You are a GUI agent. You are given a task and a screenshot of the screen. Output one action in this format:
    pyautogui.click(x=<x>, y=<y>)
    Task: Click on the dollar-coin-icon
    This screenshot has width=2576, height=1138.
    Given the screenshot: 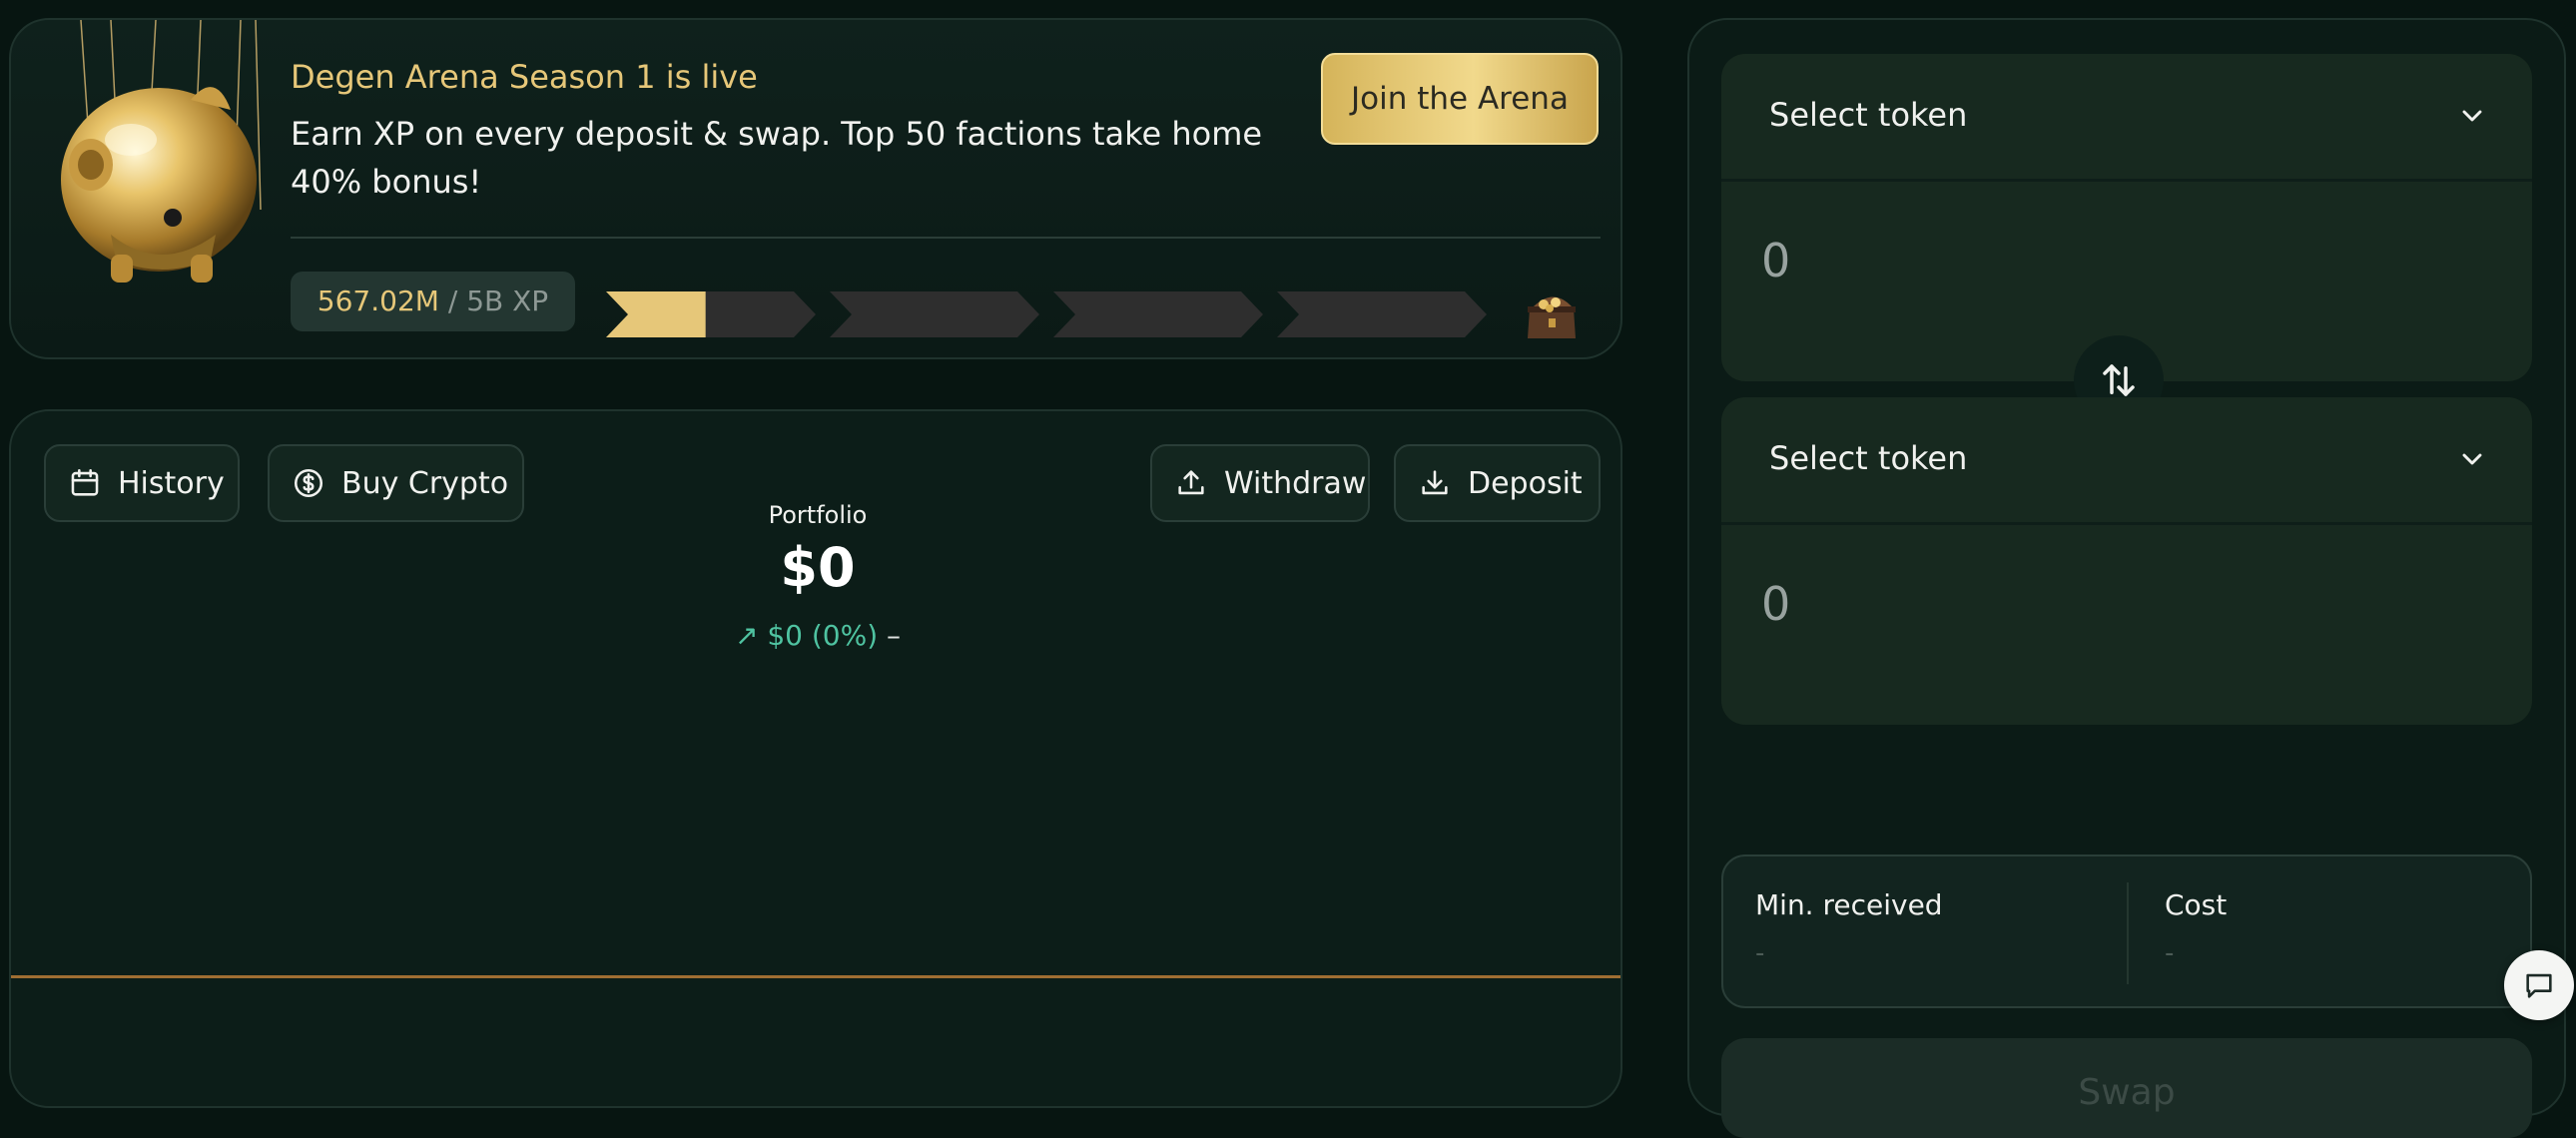 What is the action you would take?
    pyautogui.click(x=308, y=483)
    